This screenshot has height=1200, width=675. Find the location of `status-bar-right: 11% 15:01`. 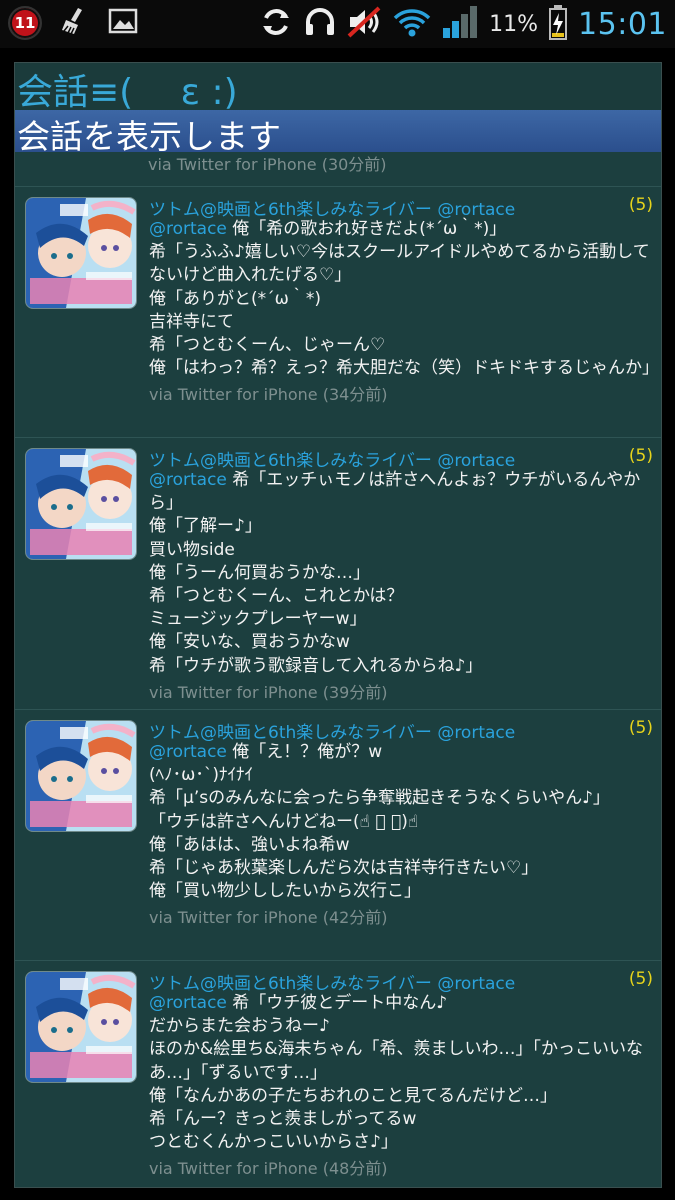

status-bar-right: 11% 15:01 is located at coordinates (463, 24).